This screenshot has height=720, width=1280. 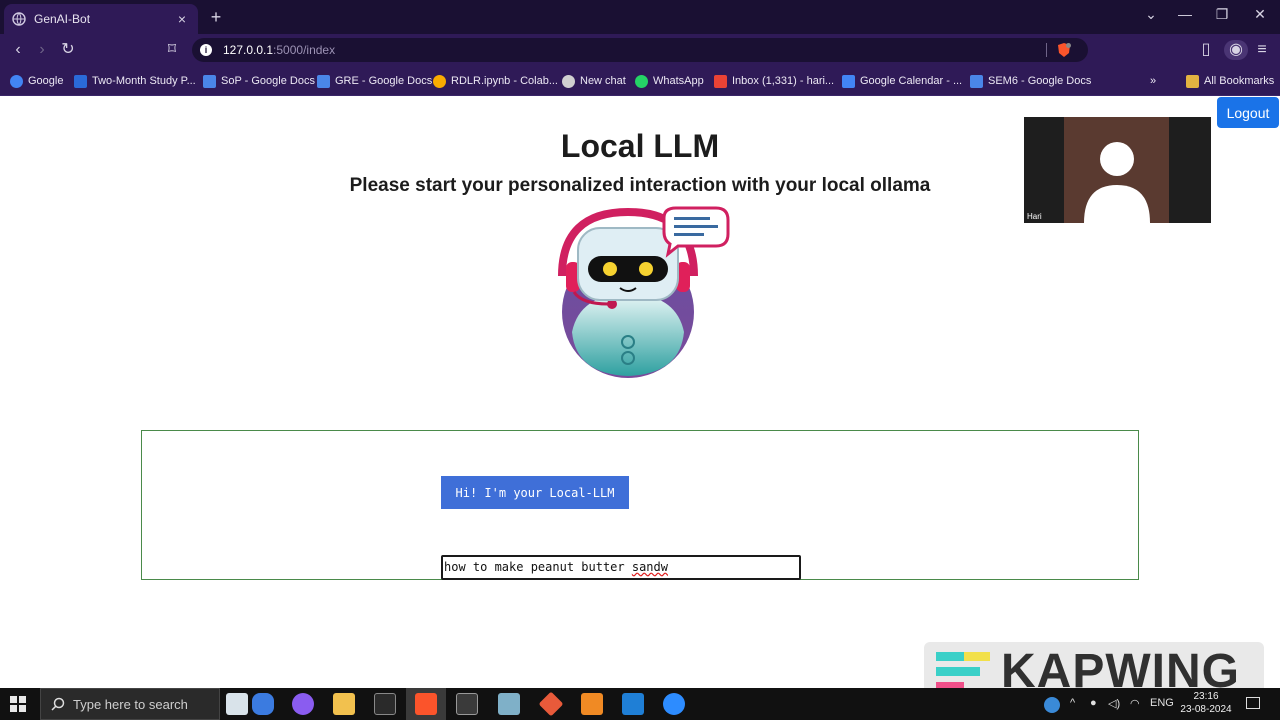 I want to click on google-icon, so click(x=16, y=81).